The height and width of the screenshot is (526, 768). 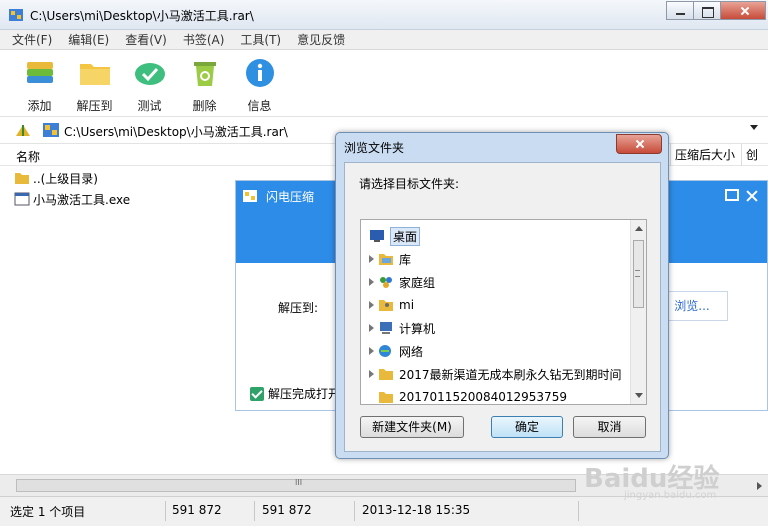 I want to click on maximize-button, so click(x=707, y=10).